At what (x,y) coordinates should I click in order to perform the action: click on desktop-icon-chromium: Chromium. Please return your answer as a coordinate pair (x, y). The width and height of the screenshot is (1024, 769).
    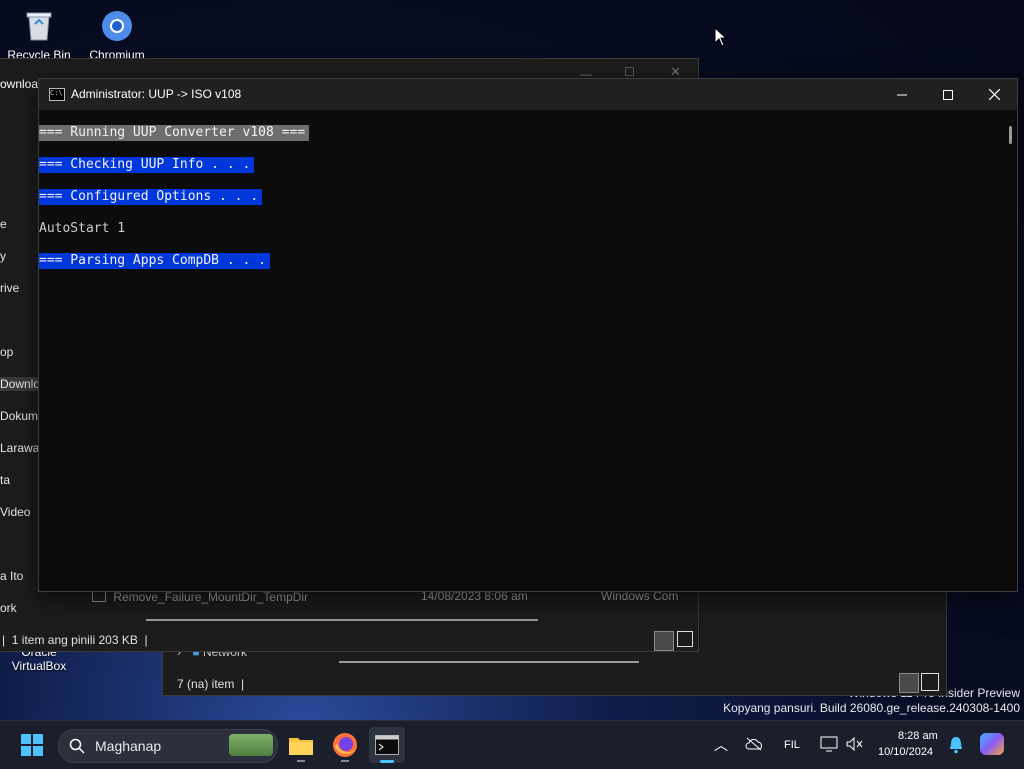
    Looking at the image, I should click on (117, 32).